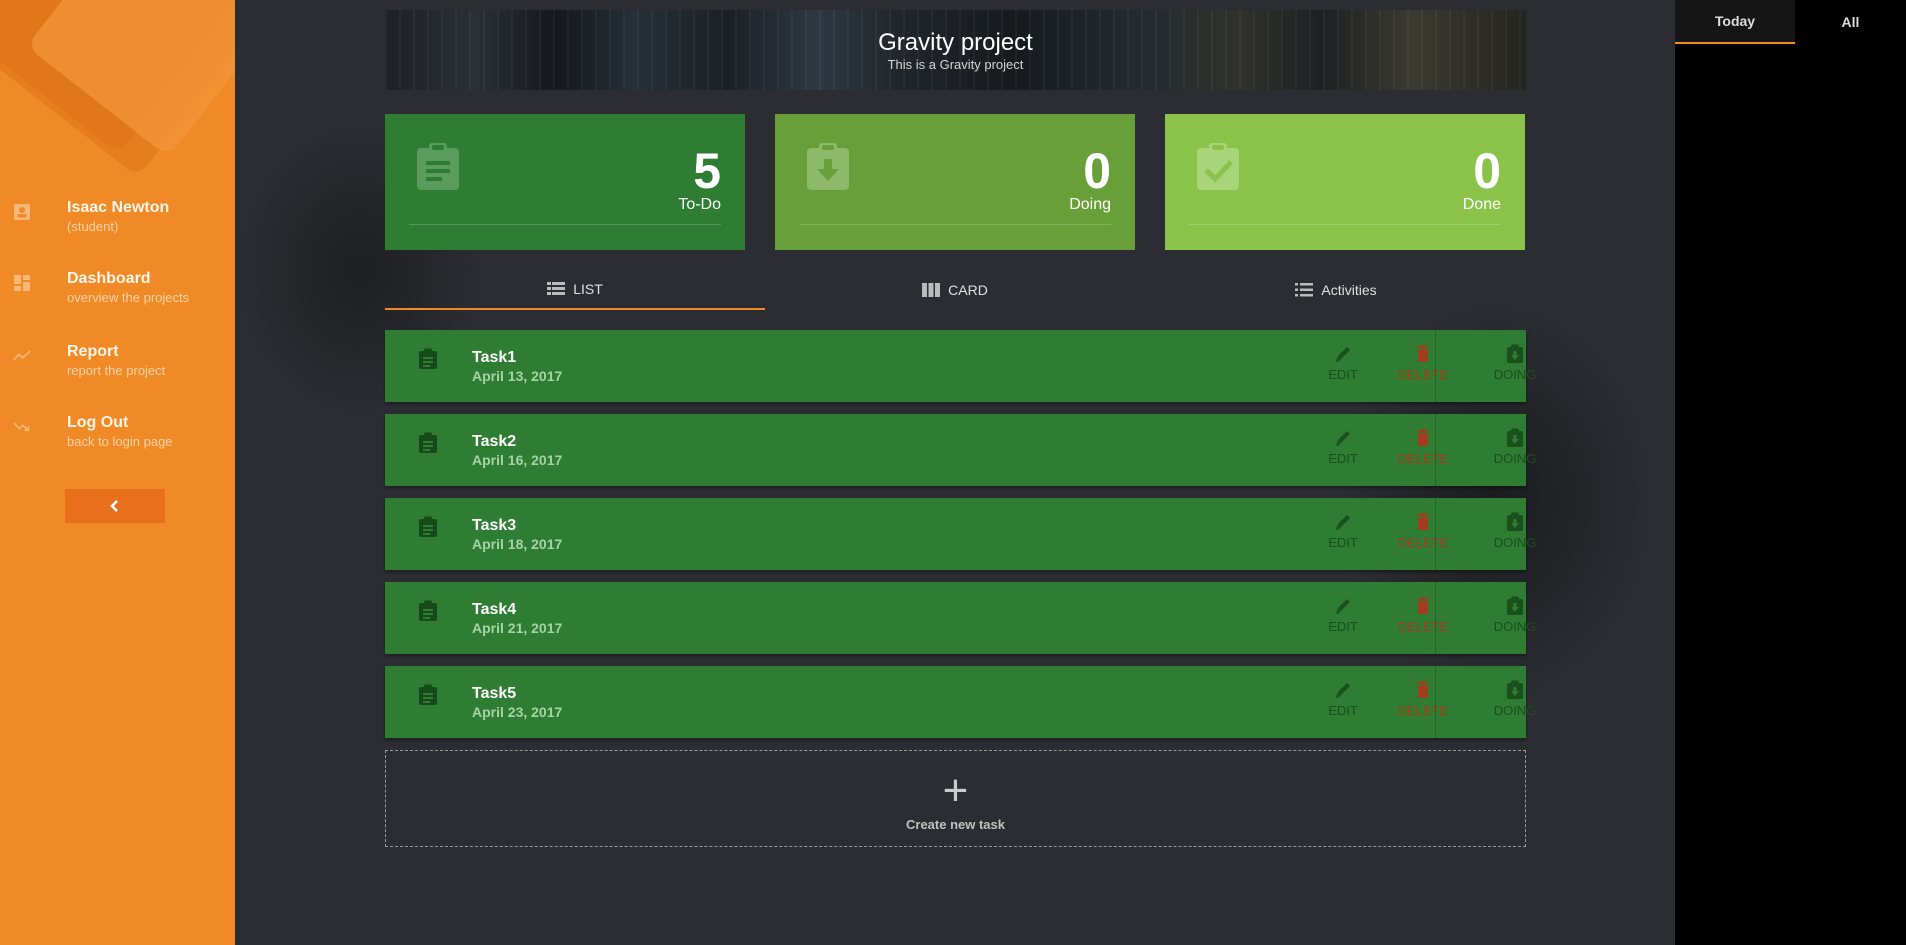  I want to click on task-name: Task2, so click(494, 441).